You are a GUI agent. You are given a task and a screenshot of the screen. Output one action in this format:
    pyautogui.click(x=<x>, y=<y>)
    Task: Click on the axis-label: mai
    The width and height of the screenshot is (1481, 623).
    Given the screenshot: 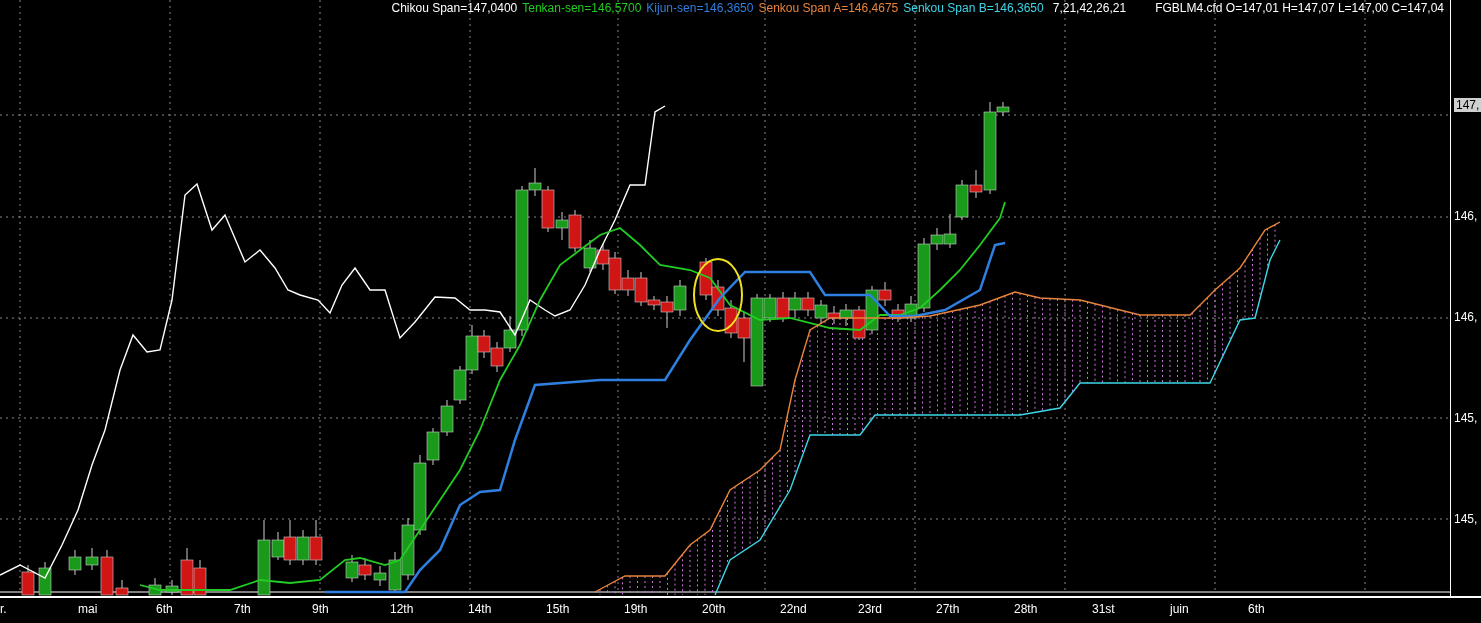 What is the action you would take?
    pyautogui.click(x=88, y=609)
    